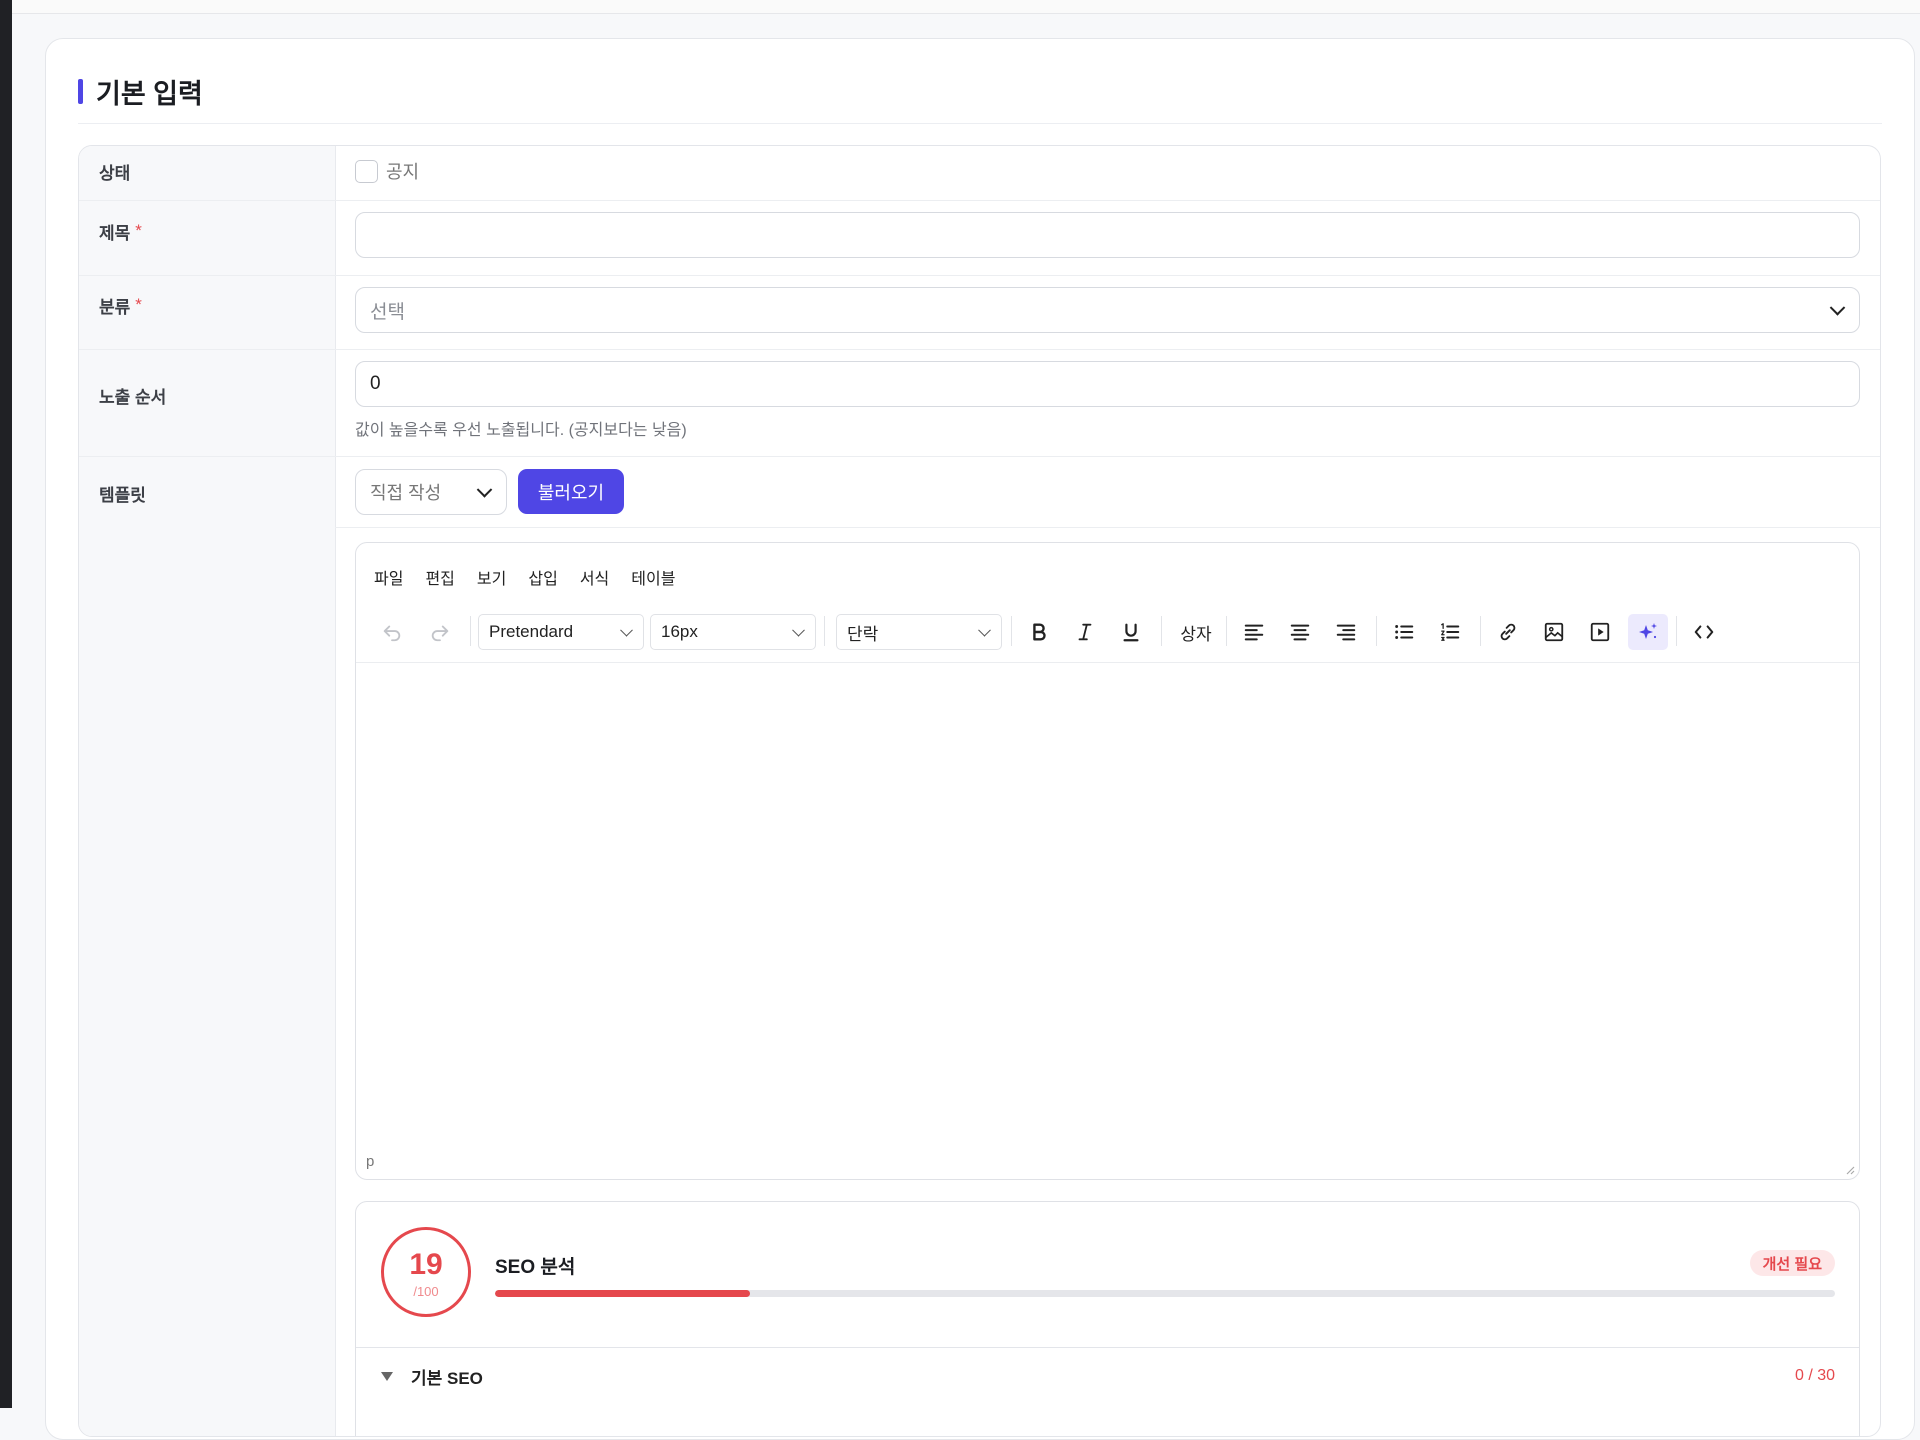 This screenshot has width=1920, height=1440. Describe the element at coordinates (1849, 1169) in the screenshot. I see `resize-handle-icon` at that location.